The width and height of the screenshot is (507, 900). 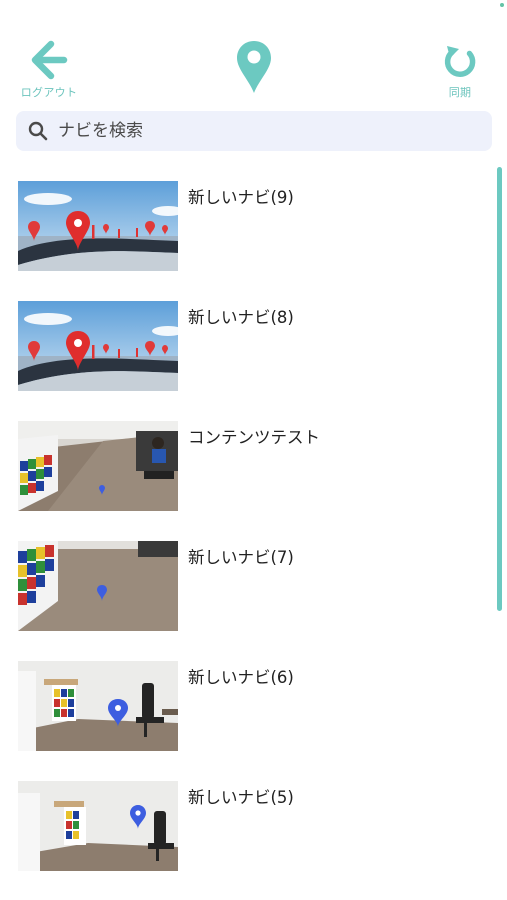 What do you see at coordinates (254, 67) in the screenshot?
I see `map-pin-icon` at bounding box center [254, 67].